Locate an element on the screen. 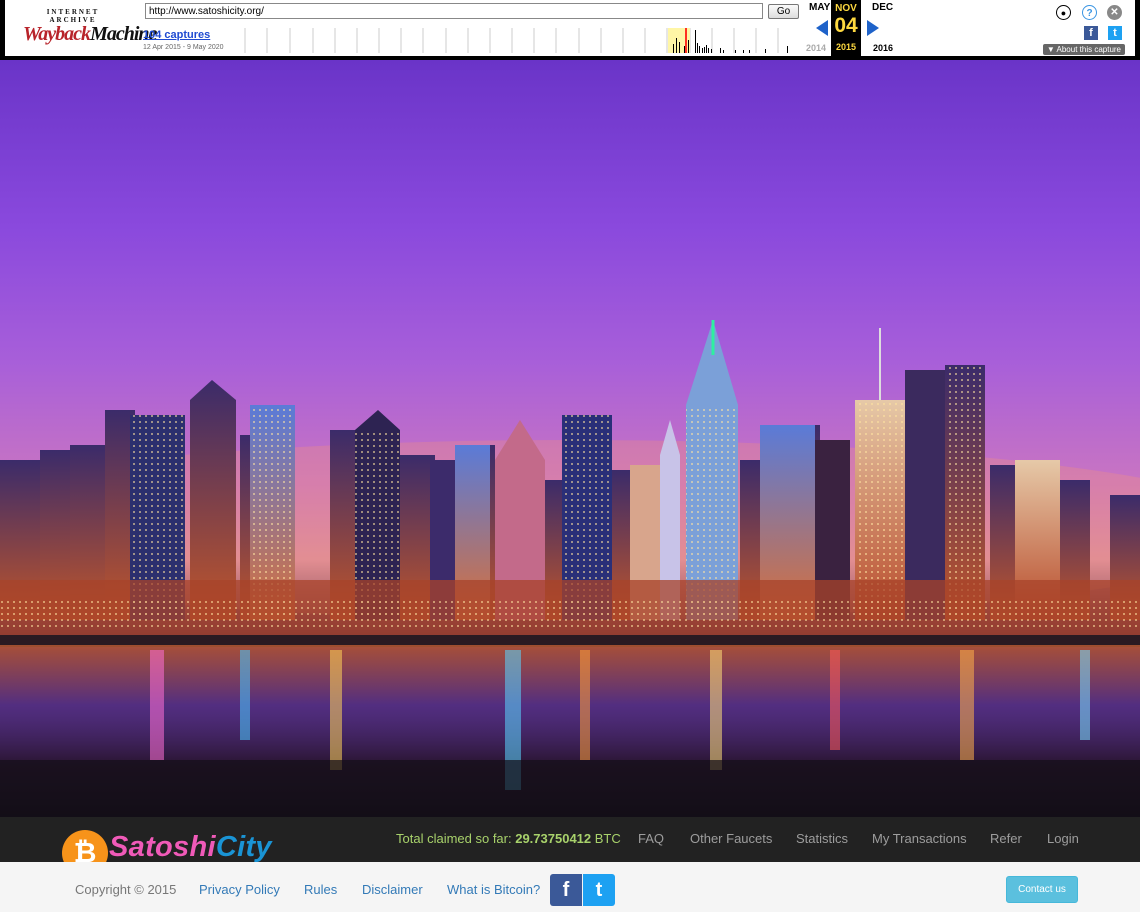 Image resolution: width=1140 pixels, height=912 pixels. wayback-capture-sparkline is located at coordinates (523, 40).